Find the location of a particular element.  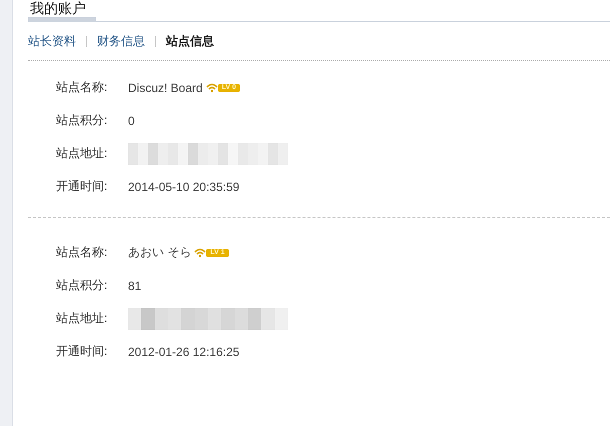

field-value: 2012-01-26 12:16:25 is located at coordinates (184, 351).